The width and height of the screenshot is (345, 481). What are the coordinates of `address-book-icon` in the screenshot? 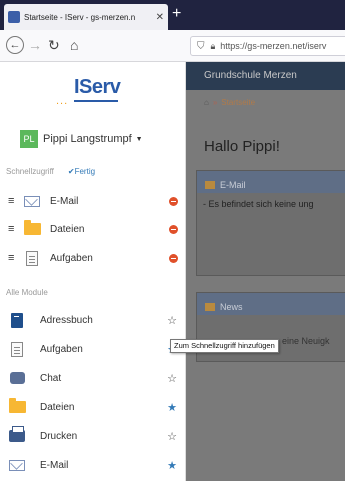 It's located at (17, 320).